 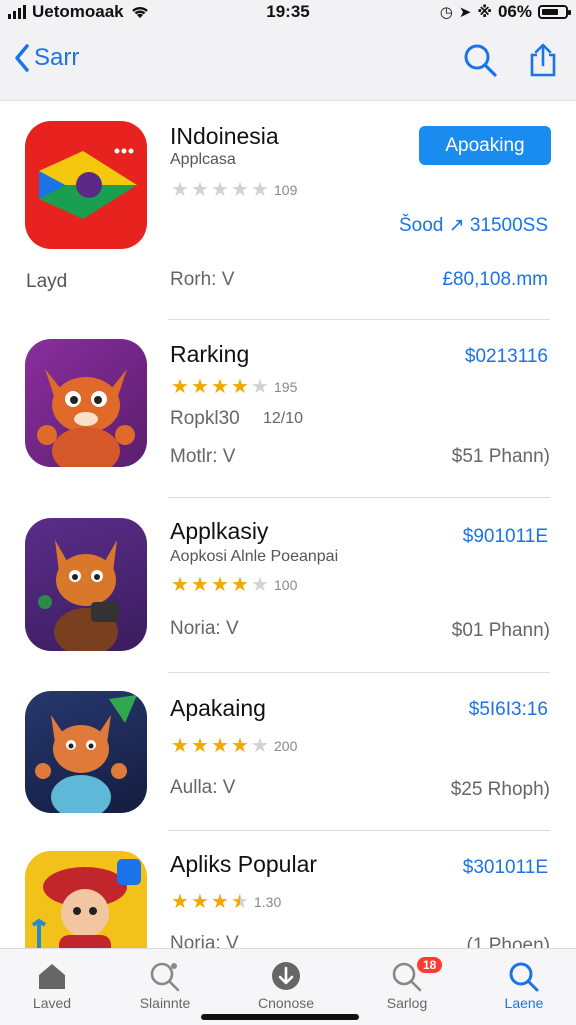 I want to click on battery-percent: 06%, so click(x=514, y=11).